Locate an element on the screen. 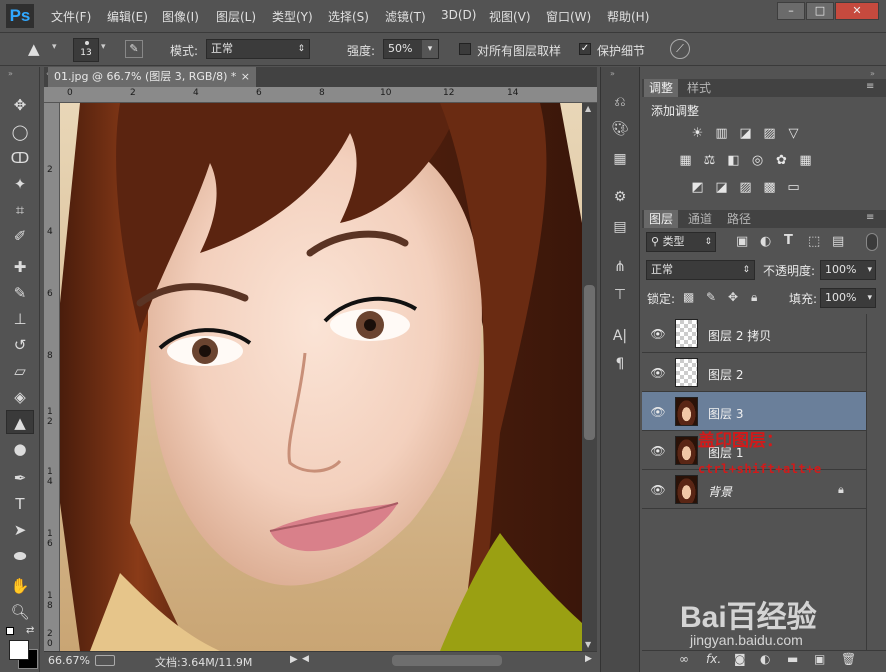 This screenshot has width=886, height=672. paragraph-panel-icon: ¶ is located at coordinates (620, 364).